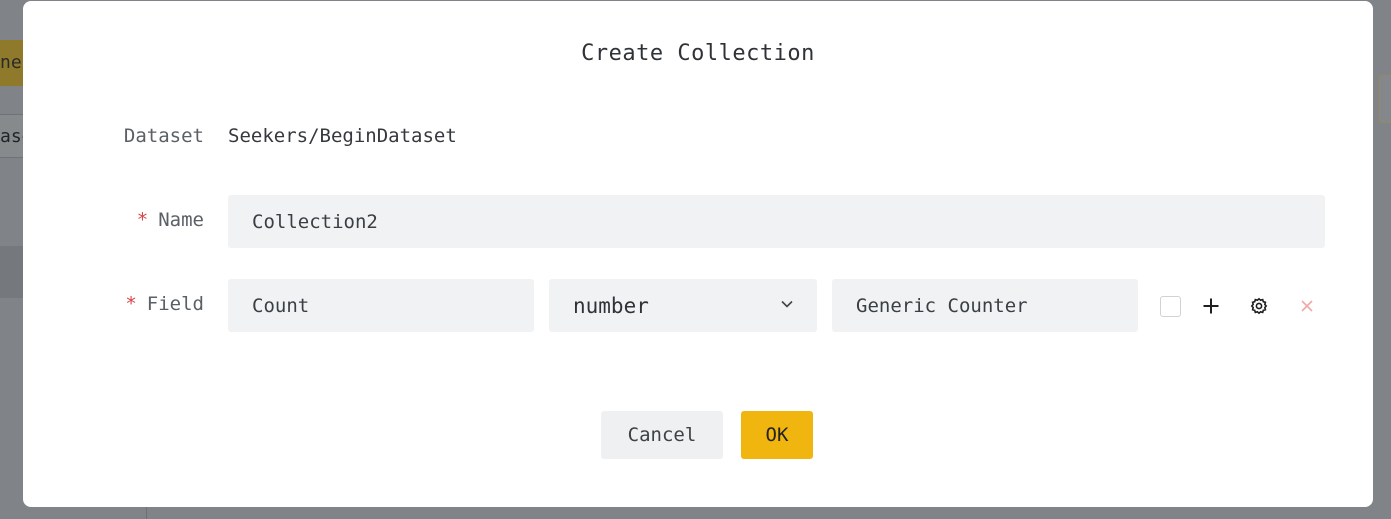  Describe the element at coordinates (1170, 306) in the screenshot. I see `field-checkbox` at that location.